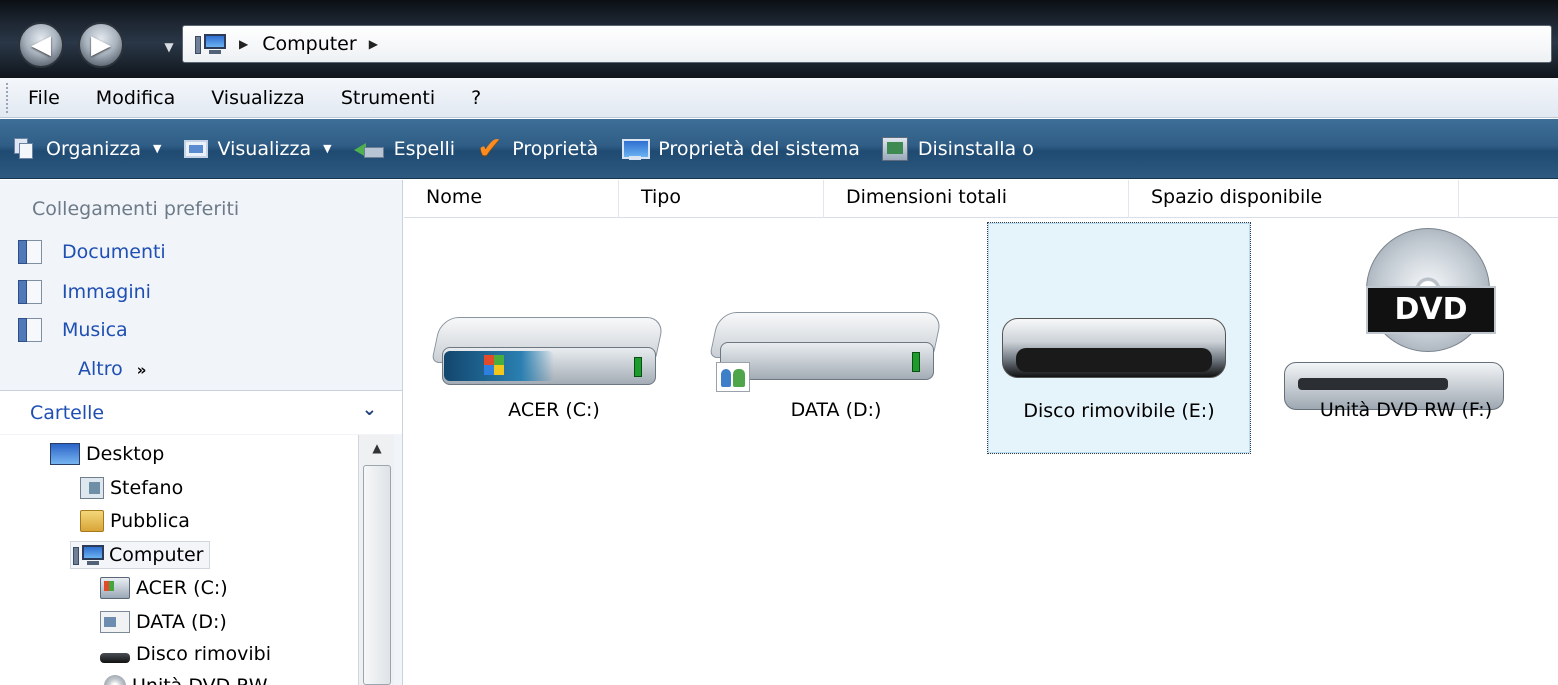 This screenshot has height=685, width=1558. What do you see at coordinates (548, 353) in the screenshot?
I see `windows-hard-drive-icon` at bounding box center [548, 353].